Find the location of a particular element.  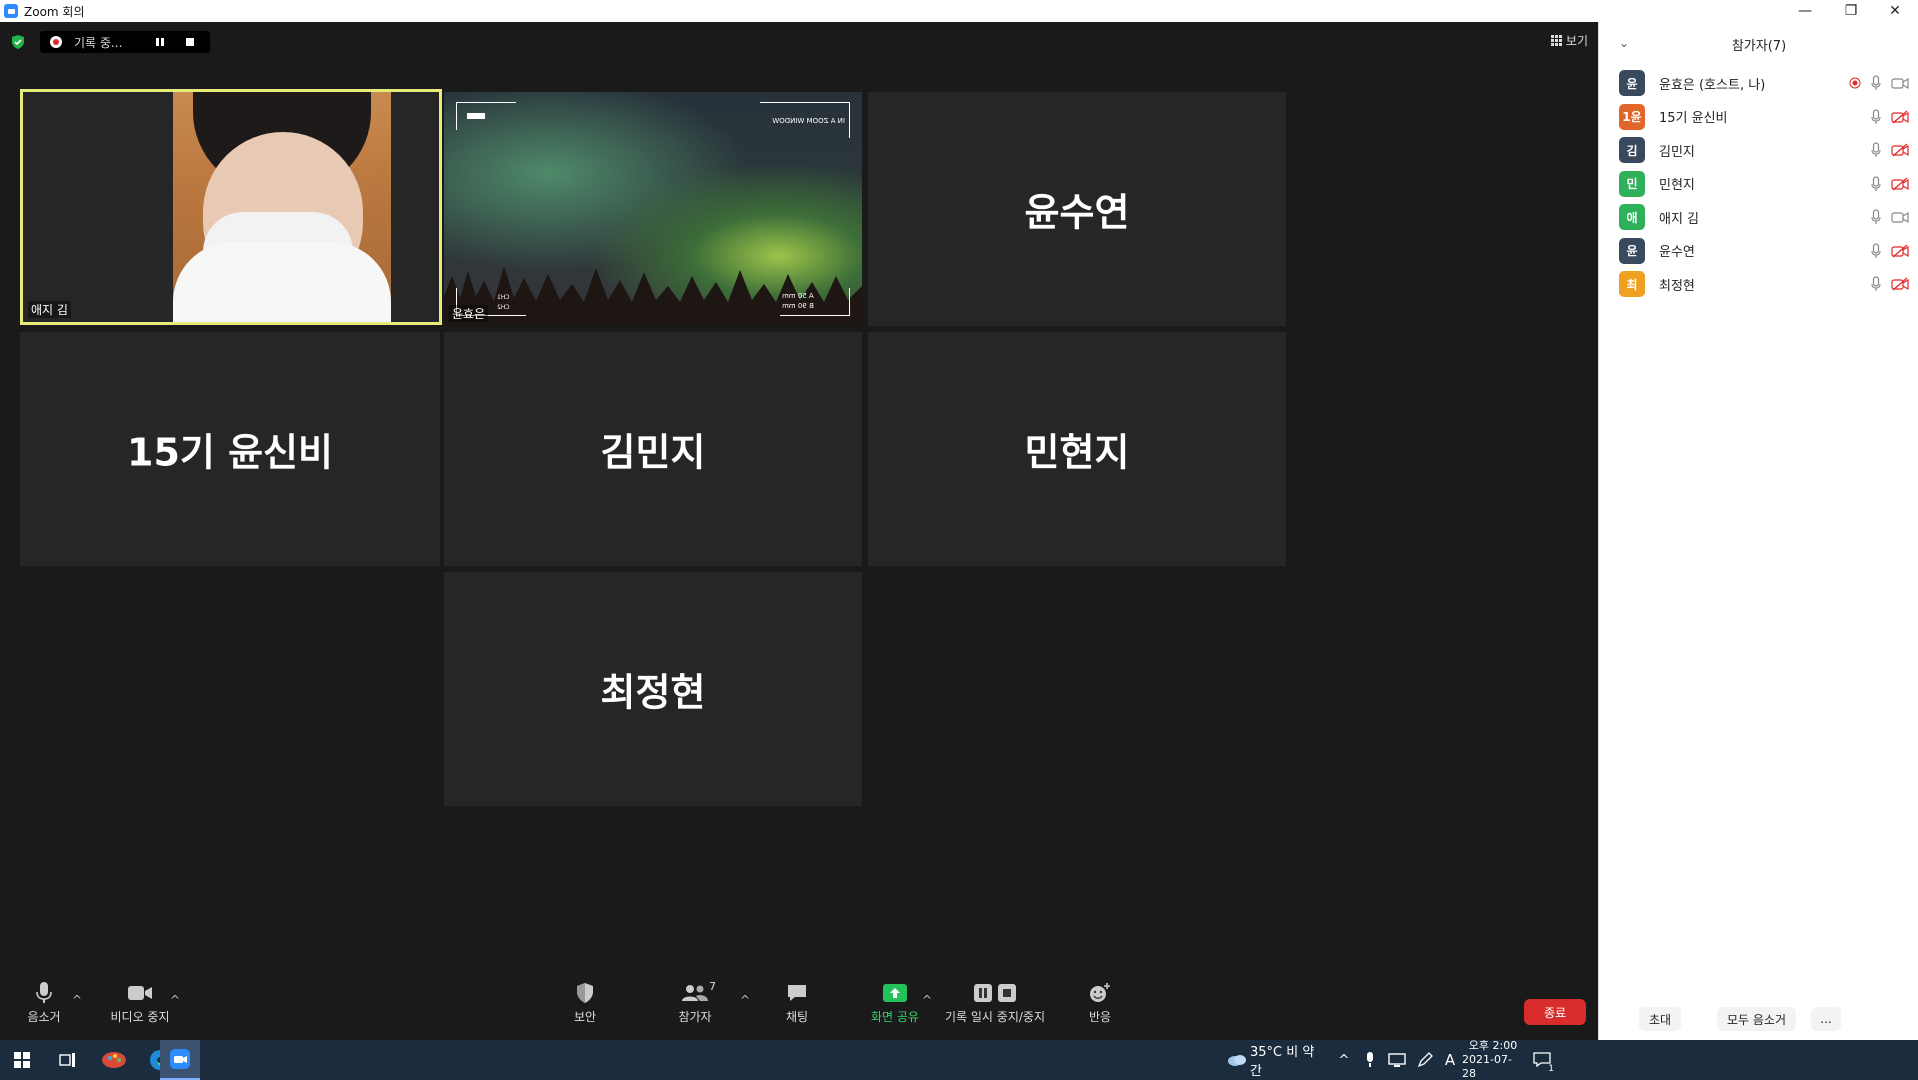

participant-name: 민현지 is located at coordinates (1677, 185).